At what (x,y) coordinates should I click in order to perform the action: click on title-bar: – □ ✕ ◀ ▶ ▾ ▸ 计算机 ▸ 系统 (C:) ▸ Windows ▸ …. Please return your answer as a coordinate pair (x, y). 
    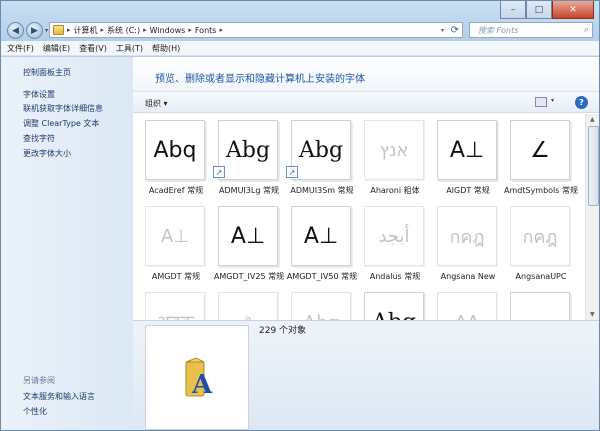
    Looking at the image, I should click on (300, 20).